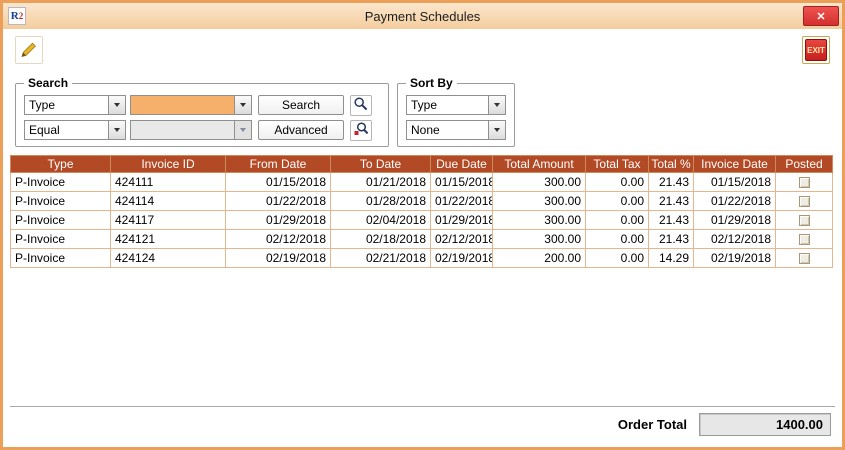  I want to click on search-groupbox: Search Type Search Equal Advanced, so click(202, 111).